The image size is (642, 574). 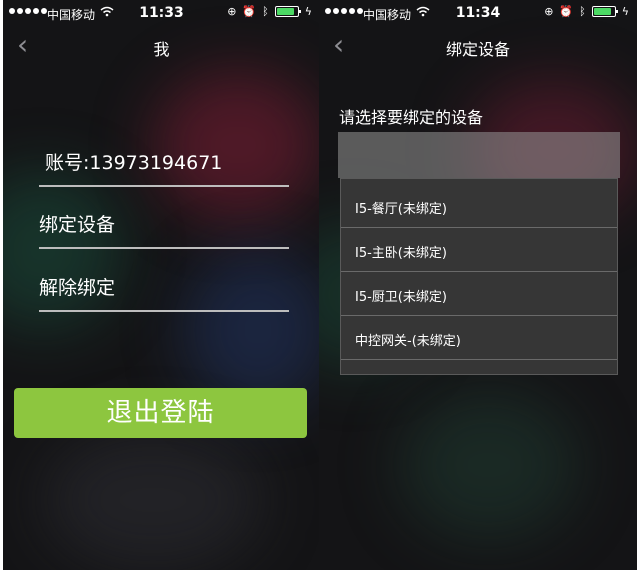 What do you see at coordinates (161, 49) in the screenshot?
I see `page-title: 我` at bounding box center [161, 49].